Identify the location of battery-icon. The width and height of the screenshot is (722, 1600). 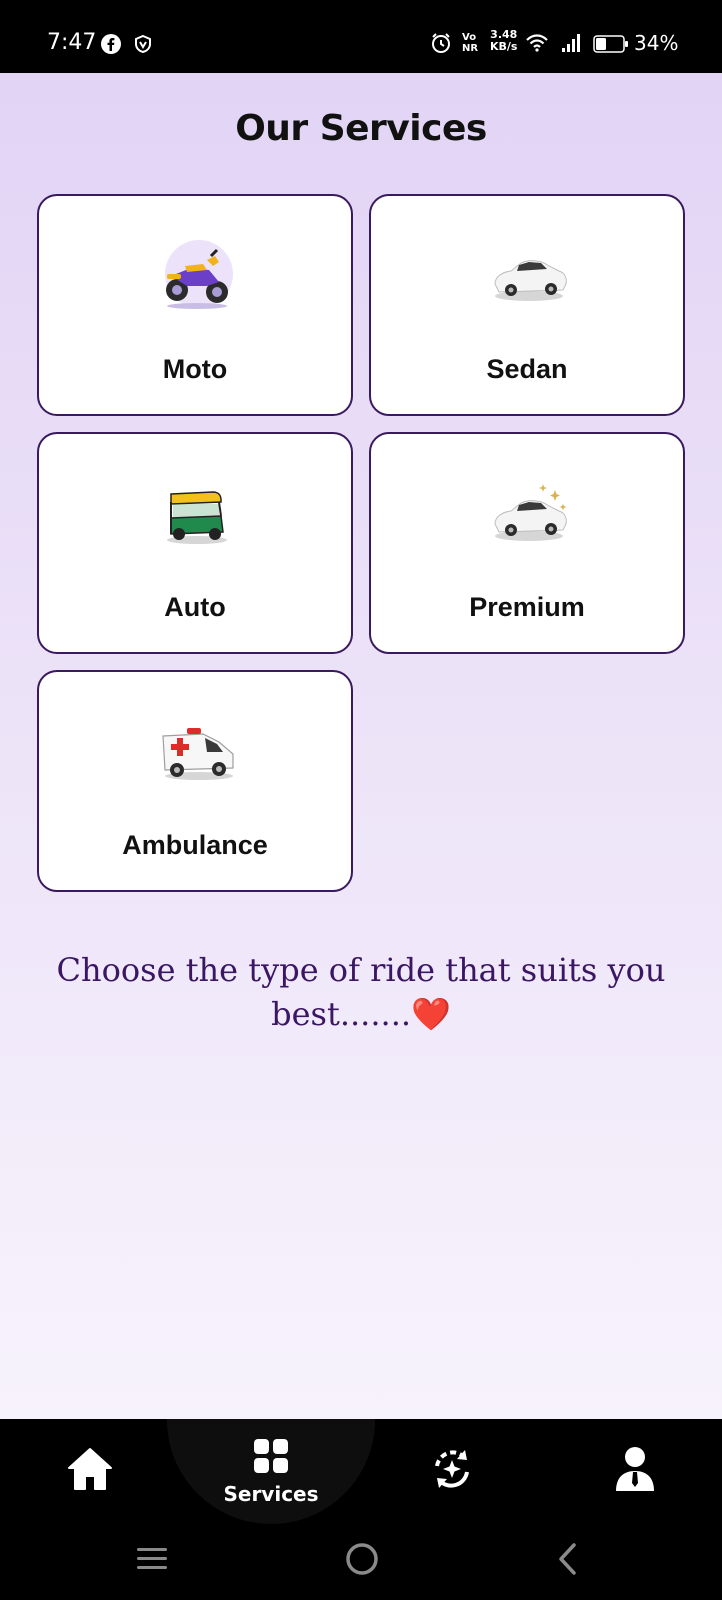
(610, 44).